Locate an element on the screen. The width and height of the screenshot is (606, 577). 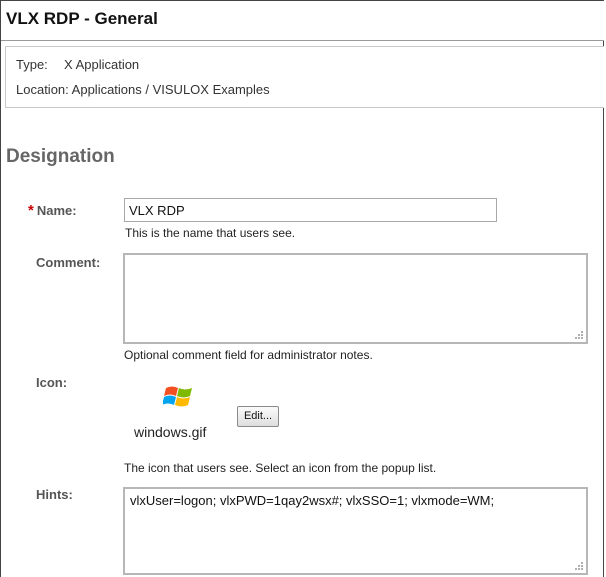
type-value: X Application is located at coordinates (102, 64).